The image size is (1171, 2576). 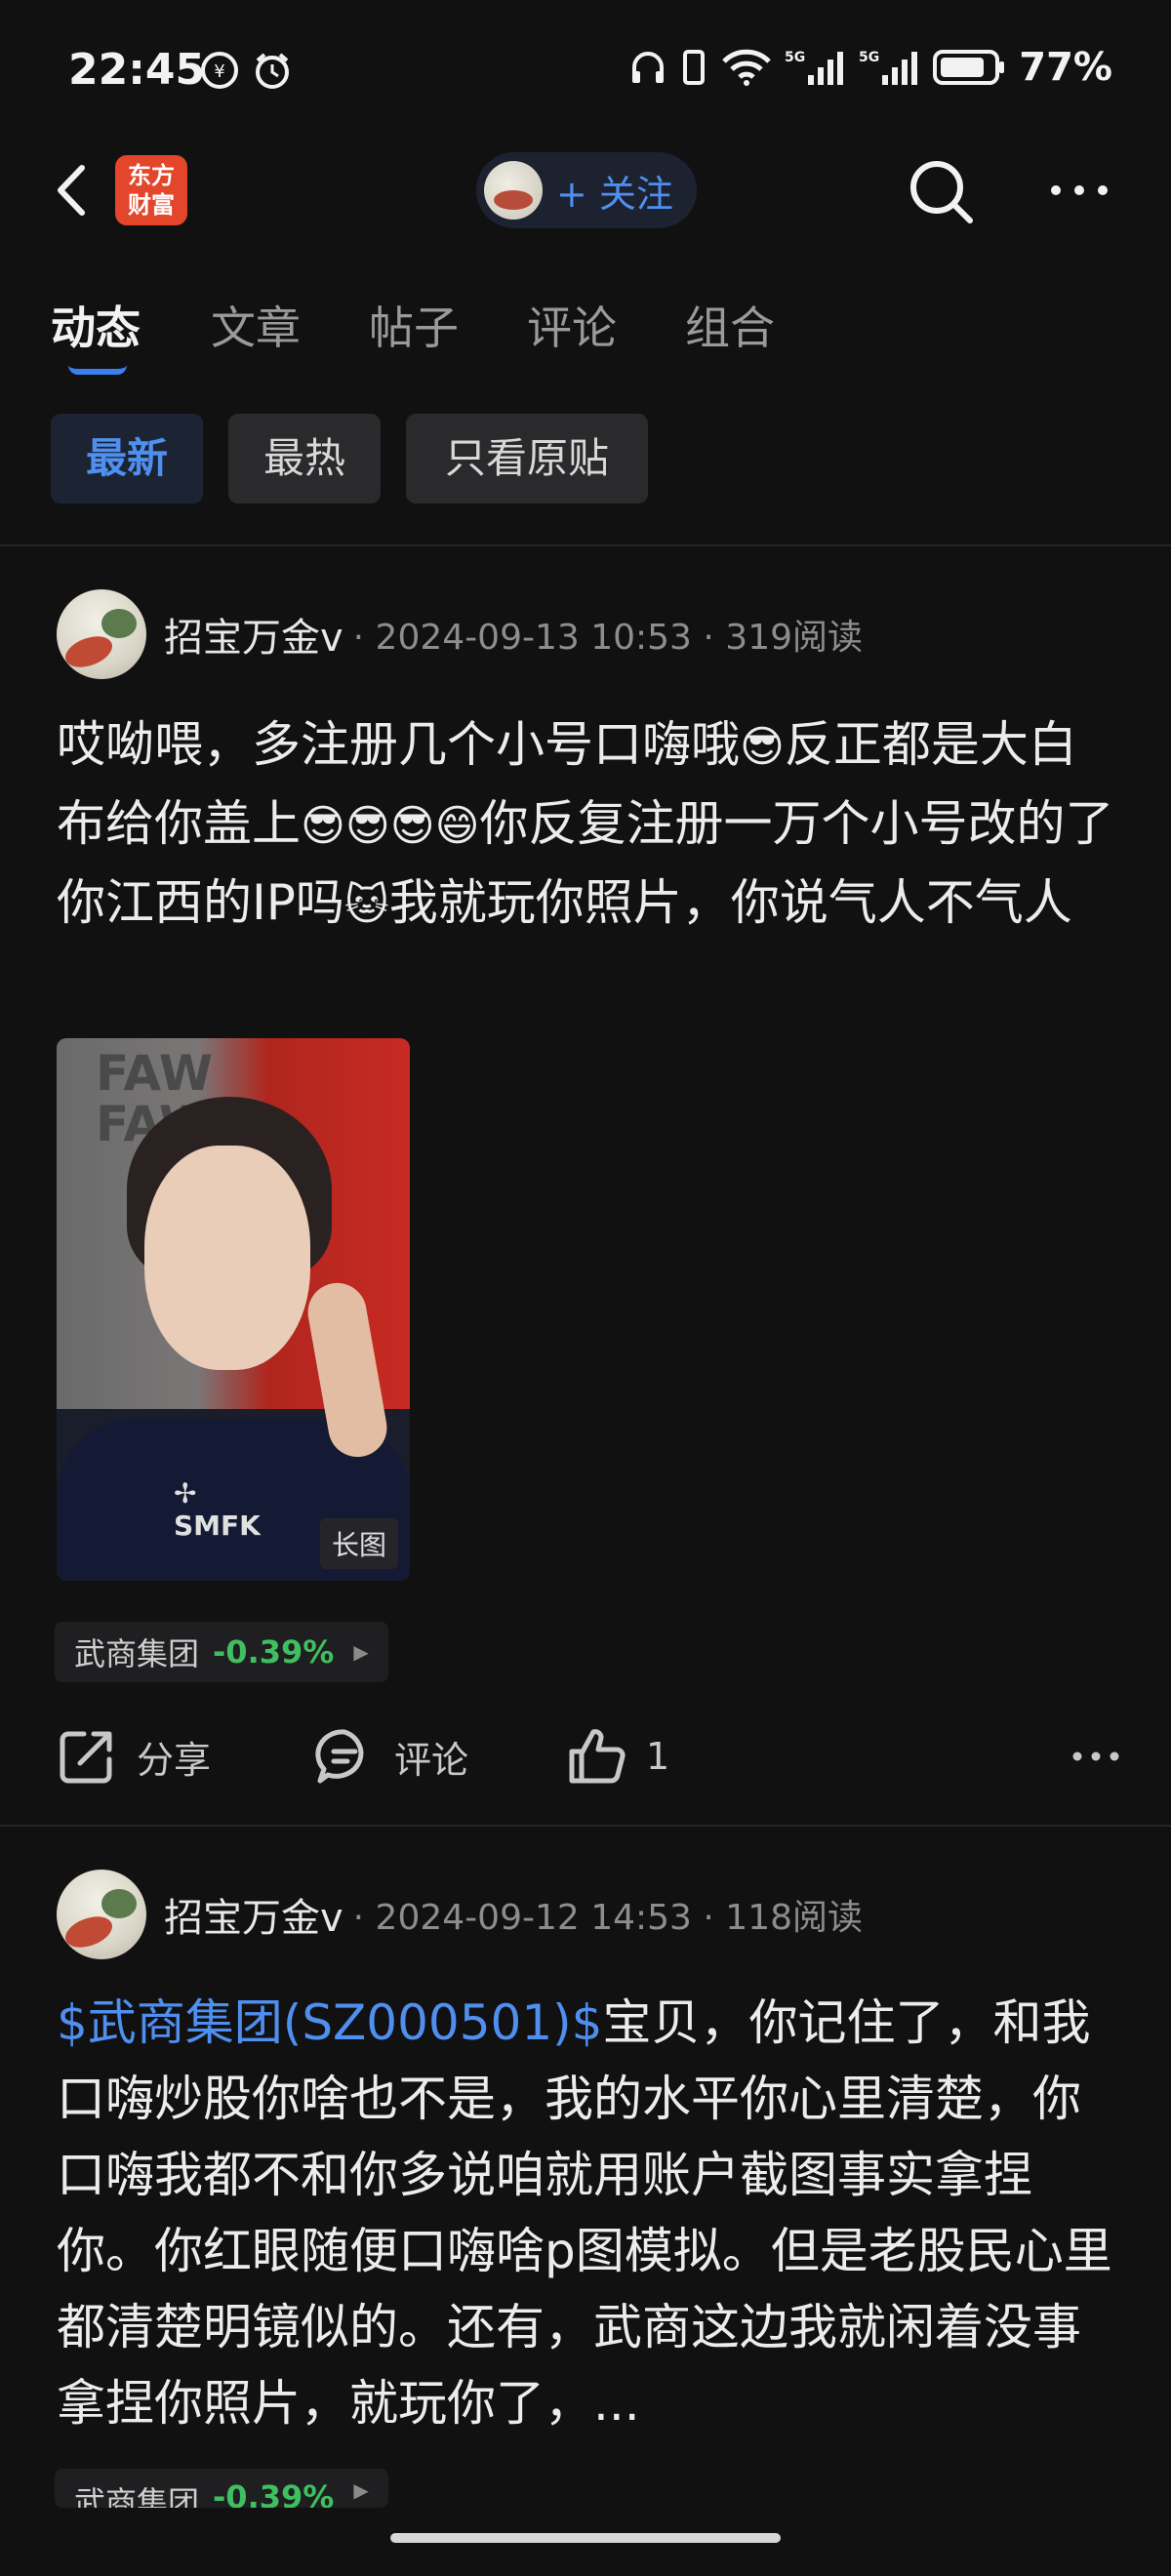 What do you see at coordinates (86, 1757) in the screenshot?
I see `share-icon` at bounding box center [86, 1757].